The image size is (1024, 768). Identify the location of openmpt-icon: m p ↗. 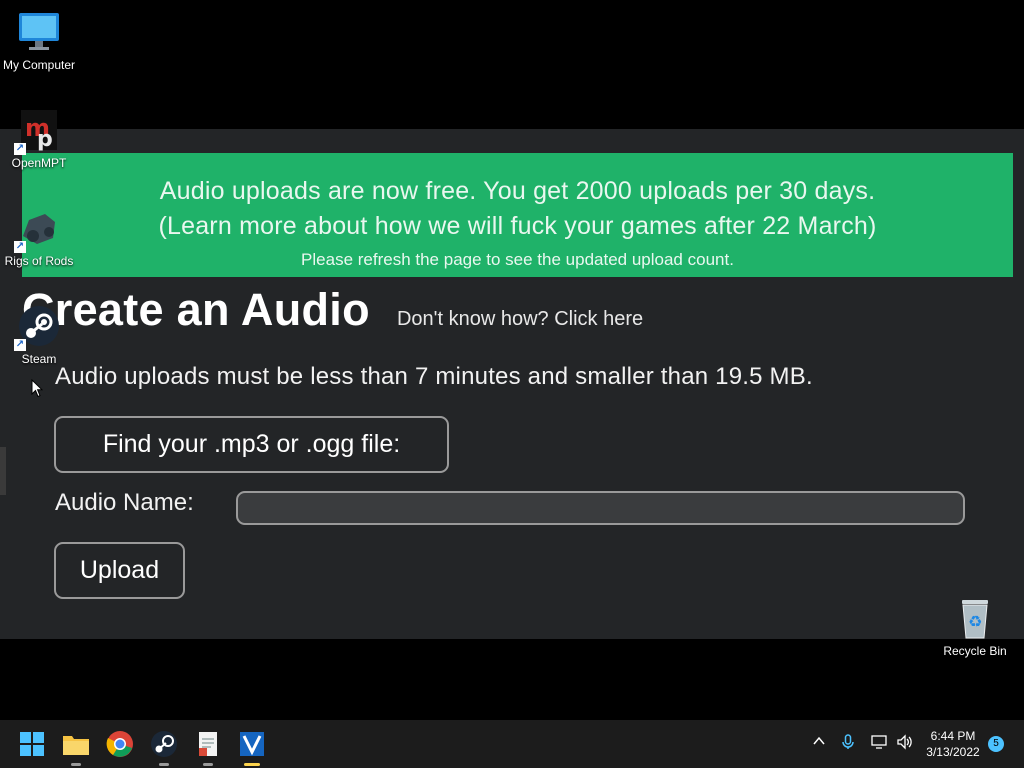
(37, 131).